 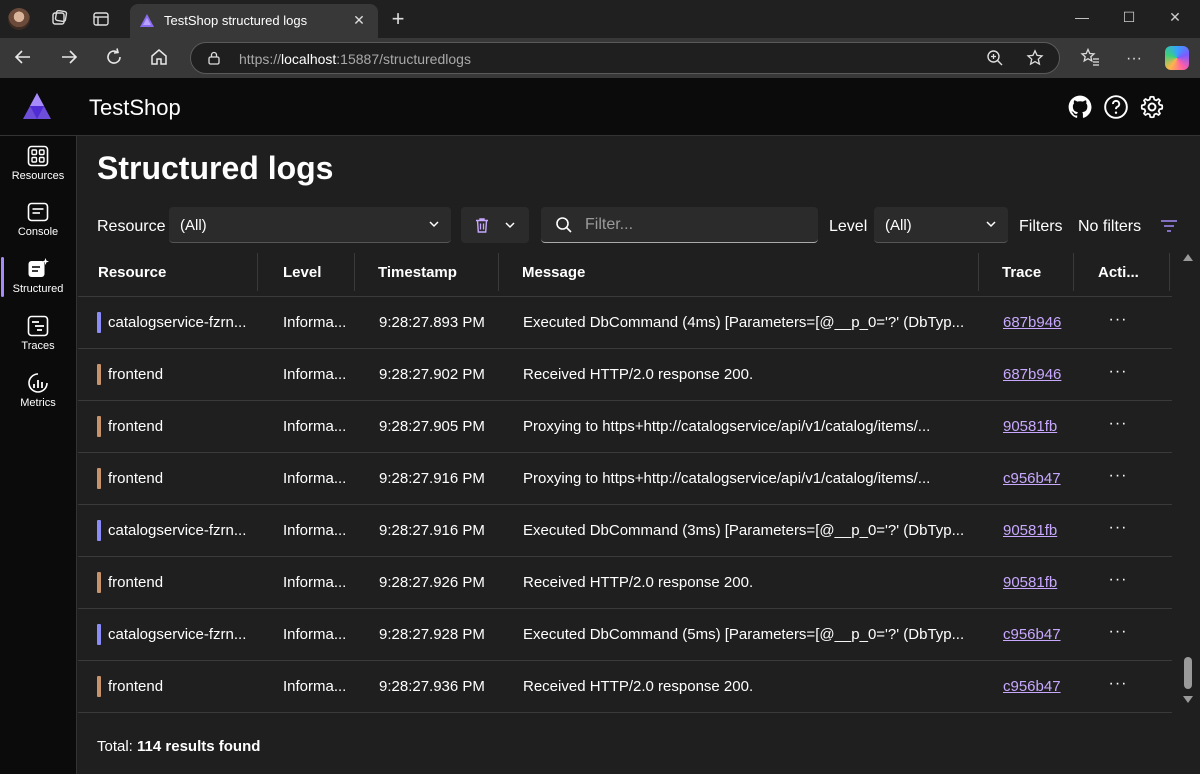 I want to click on filter-field, so click(x=679, y=225).